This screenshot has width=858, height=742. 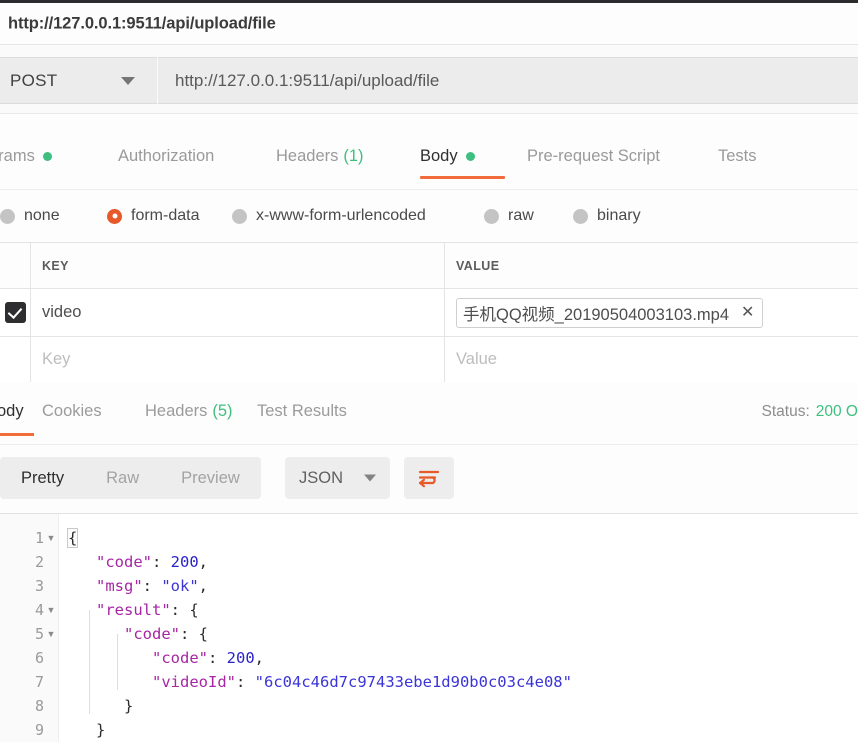 I want to click on request-title-bar: http://127.0.0.1:9511/api/upload/file, so click(x=429, y=24).